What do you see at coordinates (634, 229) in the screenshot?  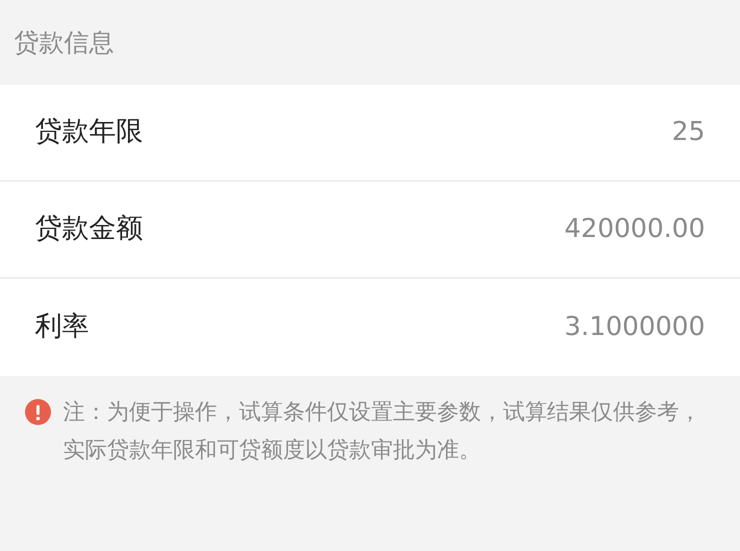 I see `field-value: 420000.00` at bounding box center [634, 229].